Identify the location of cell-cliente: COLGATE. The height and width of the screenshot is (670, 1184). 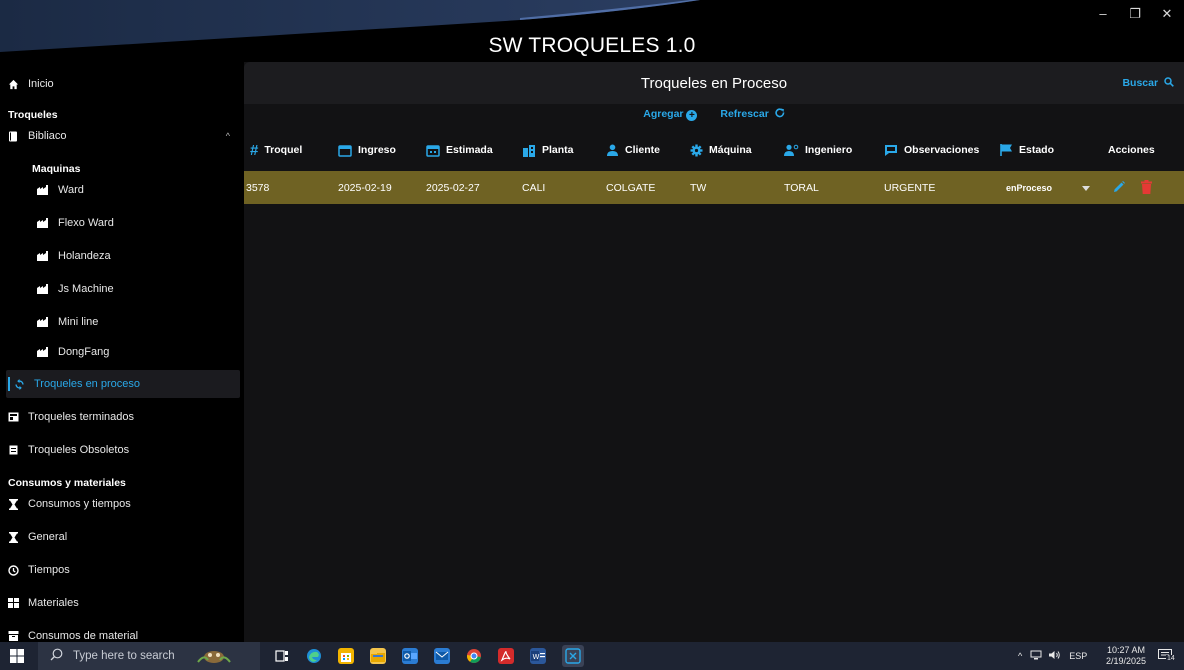
(631, 187).